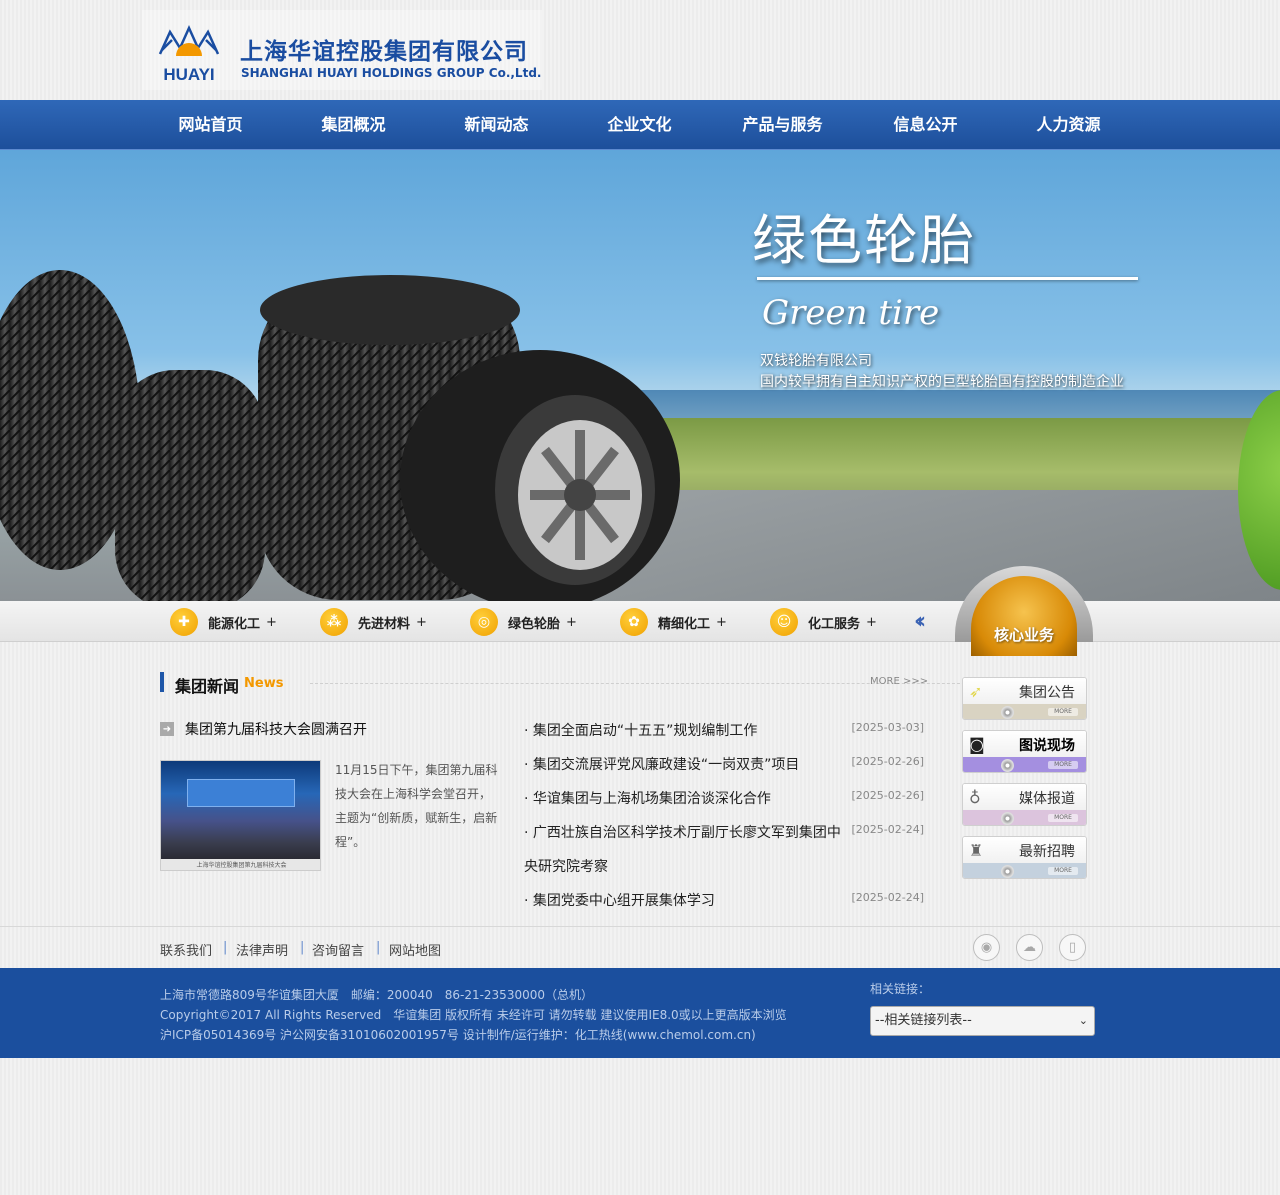 The image size is (1280, 1195). I want to click on news-headline-title: 集团第九届科技大会圆满召开, so click(276, 729).